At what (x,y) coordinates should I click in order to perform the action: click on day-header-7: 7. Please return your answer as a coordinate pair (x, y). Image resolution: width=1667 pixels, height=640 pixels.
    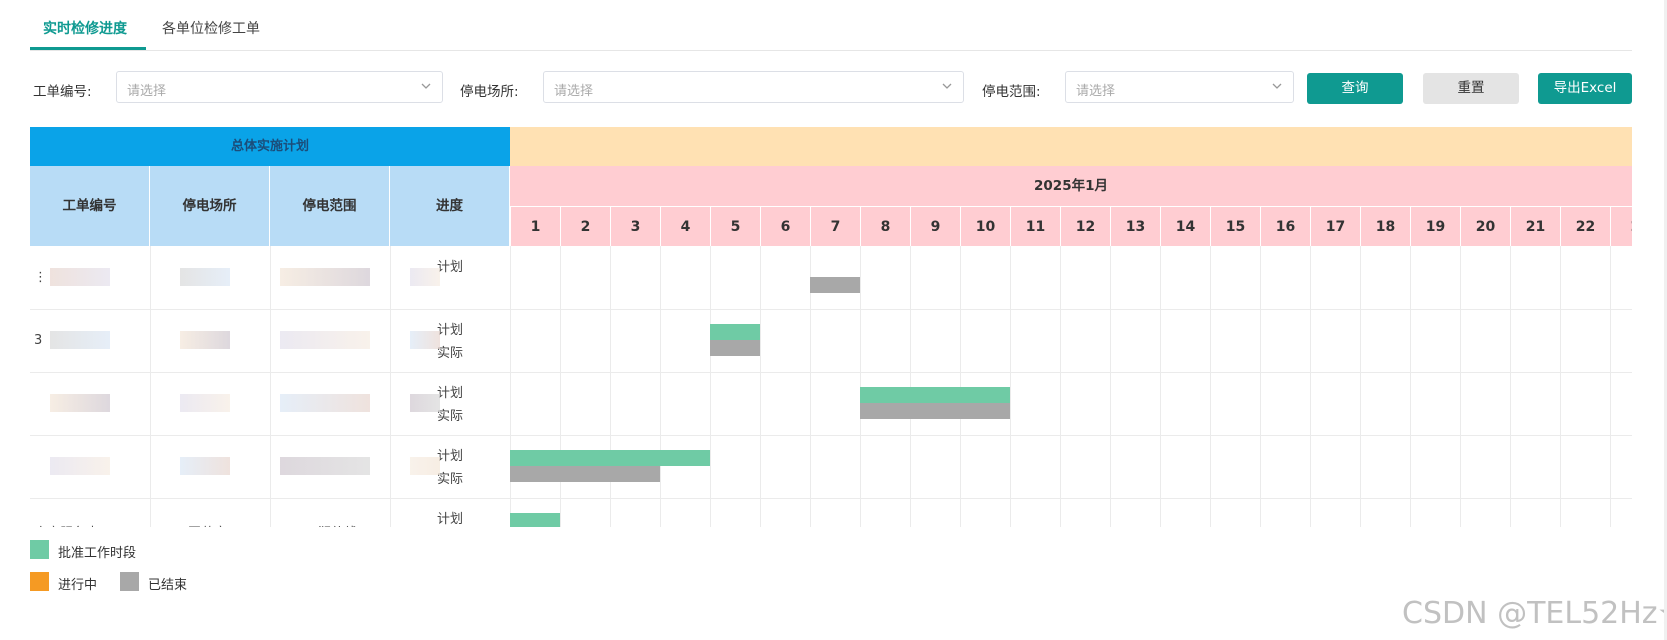
    Looking at the image, I should click on (835, 226).